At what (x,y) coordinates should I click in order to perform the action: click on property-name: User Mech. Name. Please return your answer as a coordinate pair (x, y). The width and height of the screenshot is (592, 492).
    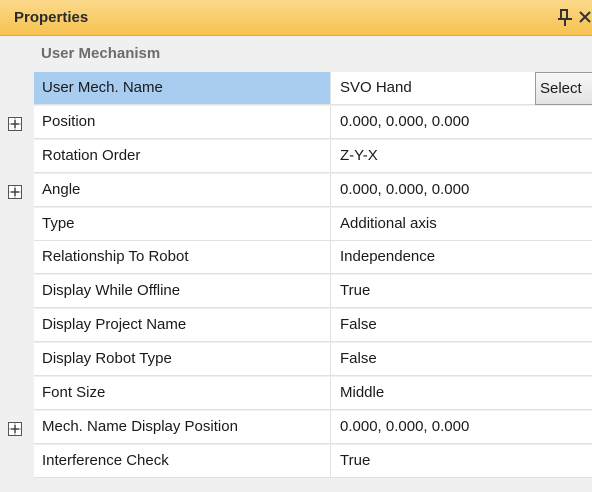
    Looking at the image, I should click on (182, 88).